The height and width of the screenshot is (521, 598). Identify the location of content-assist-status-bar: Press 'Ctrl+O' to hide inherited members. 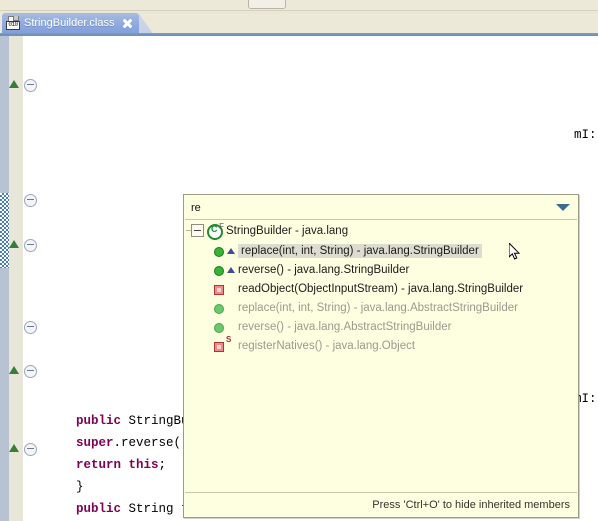
(381, 504).